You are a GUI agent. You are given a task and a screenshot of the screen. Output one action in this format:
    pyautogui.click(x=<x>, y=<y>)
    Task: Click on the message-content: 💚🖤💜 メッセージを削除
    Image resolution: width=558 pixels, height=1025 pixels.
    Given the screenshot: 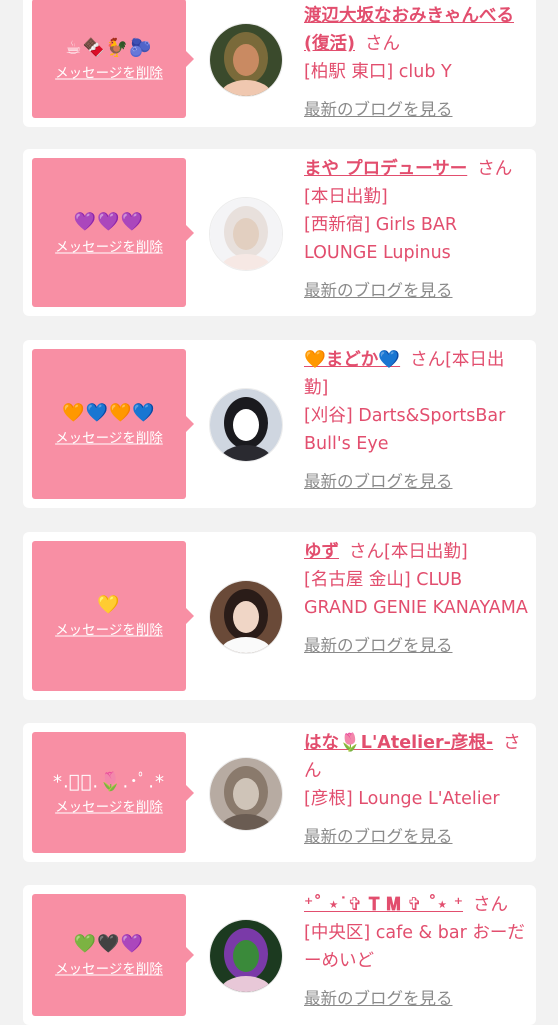 What is the action you would take?
    pyautogui.click(x=109, y=955)
    